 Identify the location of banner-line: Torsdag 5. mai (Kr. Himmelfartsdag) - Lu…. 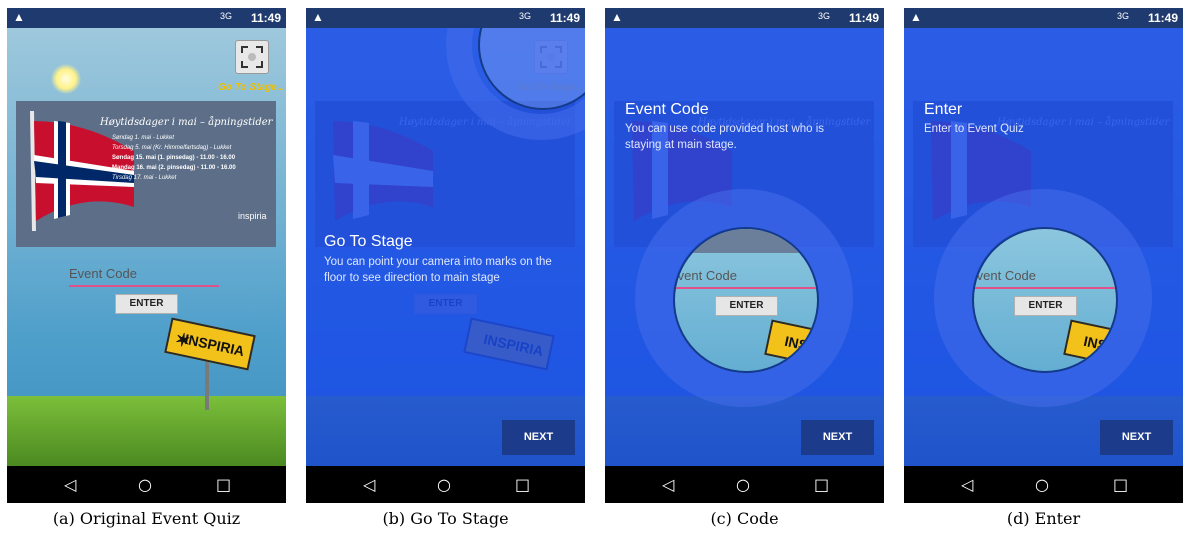
(172, 148).